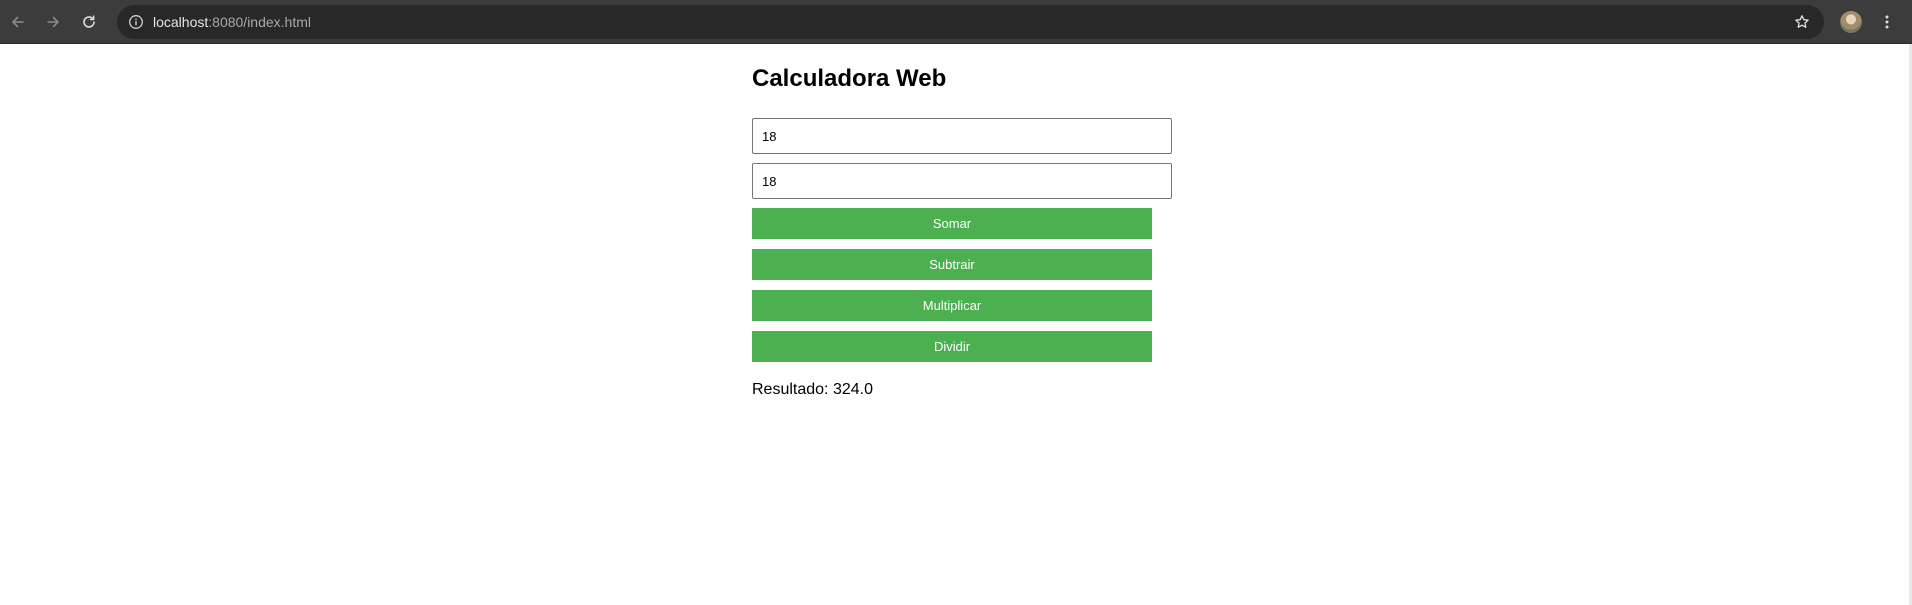  I want to click on star-icon, so click(1802, 21).